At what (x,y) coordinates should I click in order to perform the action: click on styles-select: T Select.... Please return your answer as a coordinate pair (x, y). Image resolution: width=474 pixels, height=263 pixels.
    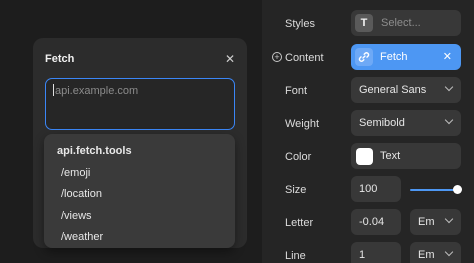
    Looking at the image, I should click on (406, 23).